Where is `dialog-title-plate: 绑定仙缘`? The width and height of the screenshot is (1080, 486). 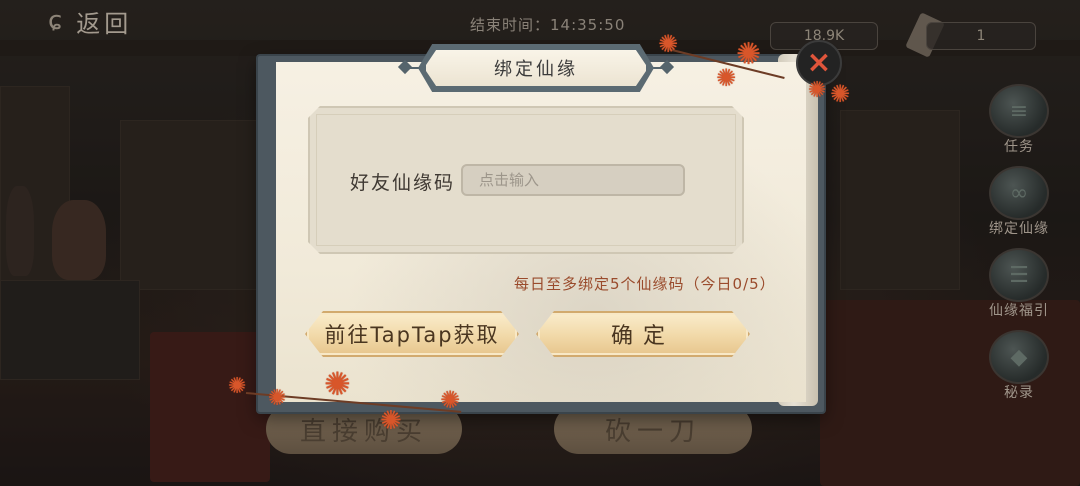
dialog-title-plate: 绑定仙缘 is located at coordinates (536, 68).